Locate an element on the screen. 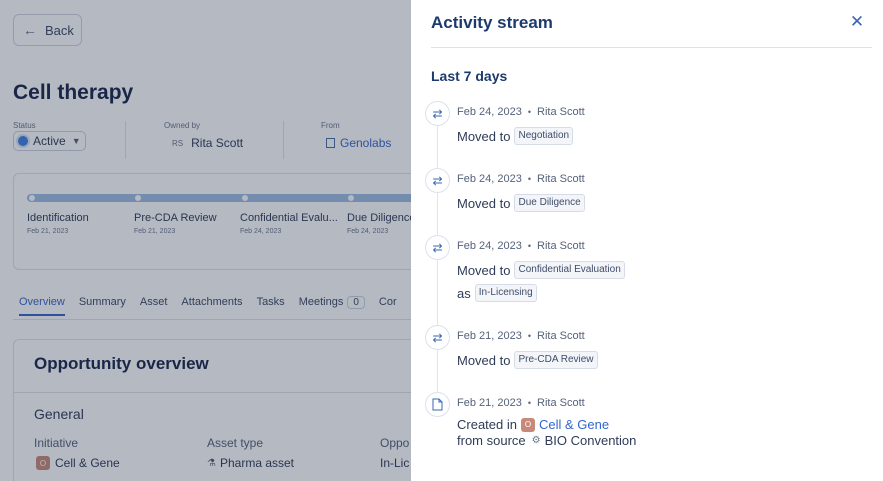 The width and height of the screenshot is (883, 481). source-label: from source is located at coordinates (491, 440).